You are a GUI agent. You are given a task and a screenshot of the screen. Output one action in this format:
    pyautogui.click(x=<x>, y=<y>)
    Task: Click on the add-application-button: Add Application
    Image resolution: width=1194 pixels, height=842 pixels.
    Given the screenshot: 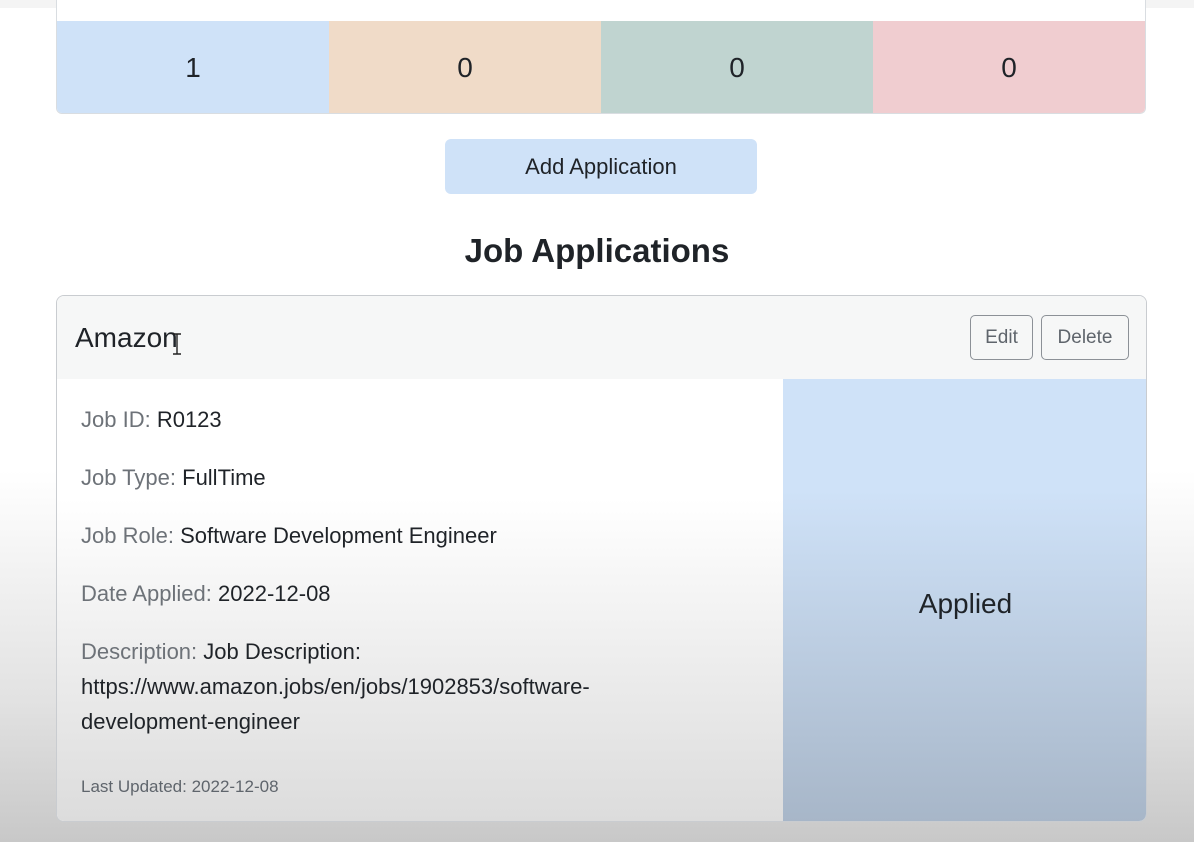 What is the action you would take?
    pyautogui.click(x=601, y=166)
    